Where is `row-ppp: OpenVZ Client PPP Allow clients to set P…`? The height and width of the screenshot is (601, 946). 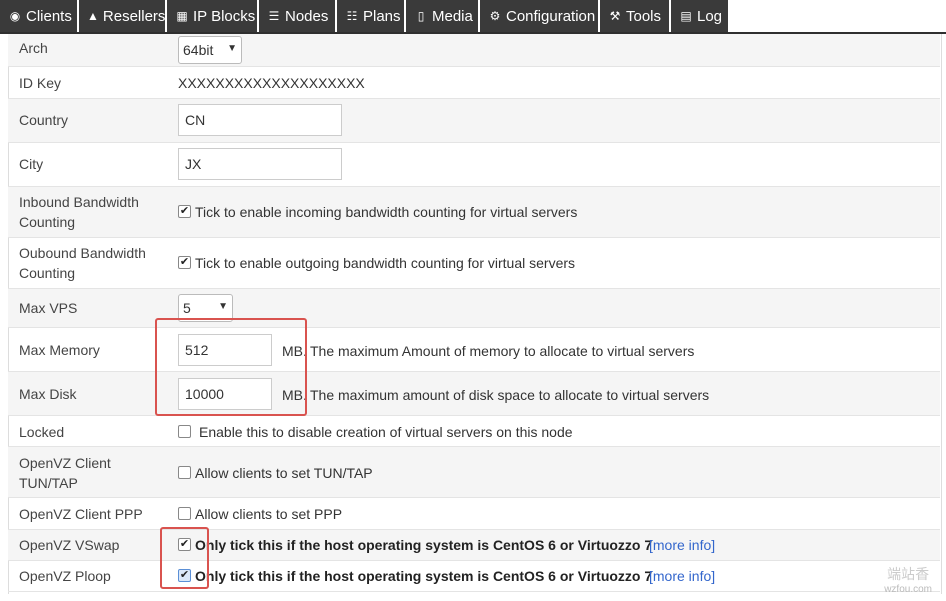
row-ppp: OpenVZ Client PPP Allow clients to set P… is located at coordinates (474, 514).